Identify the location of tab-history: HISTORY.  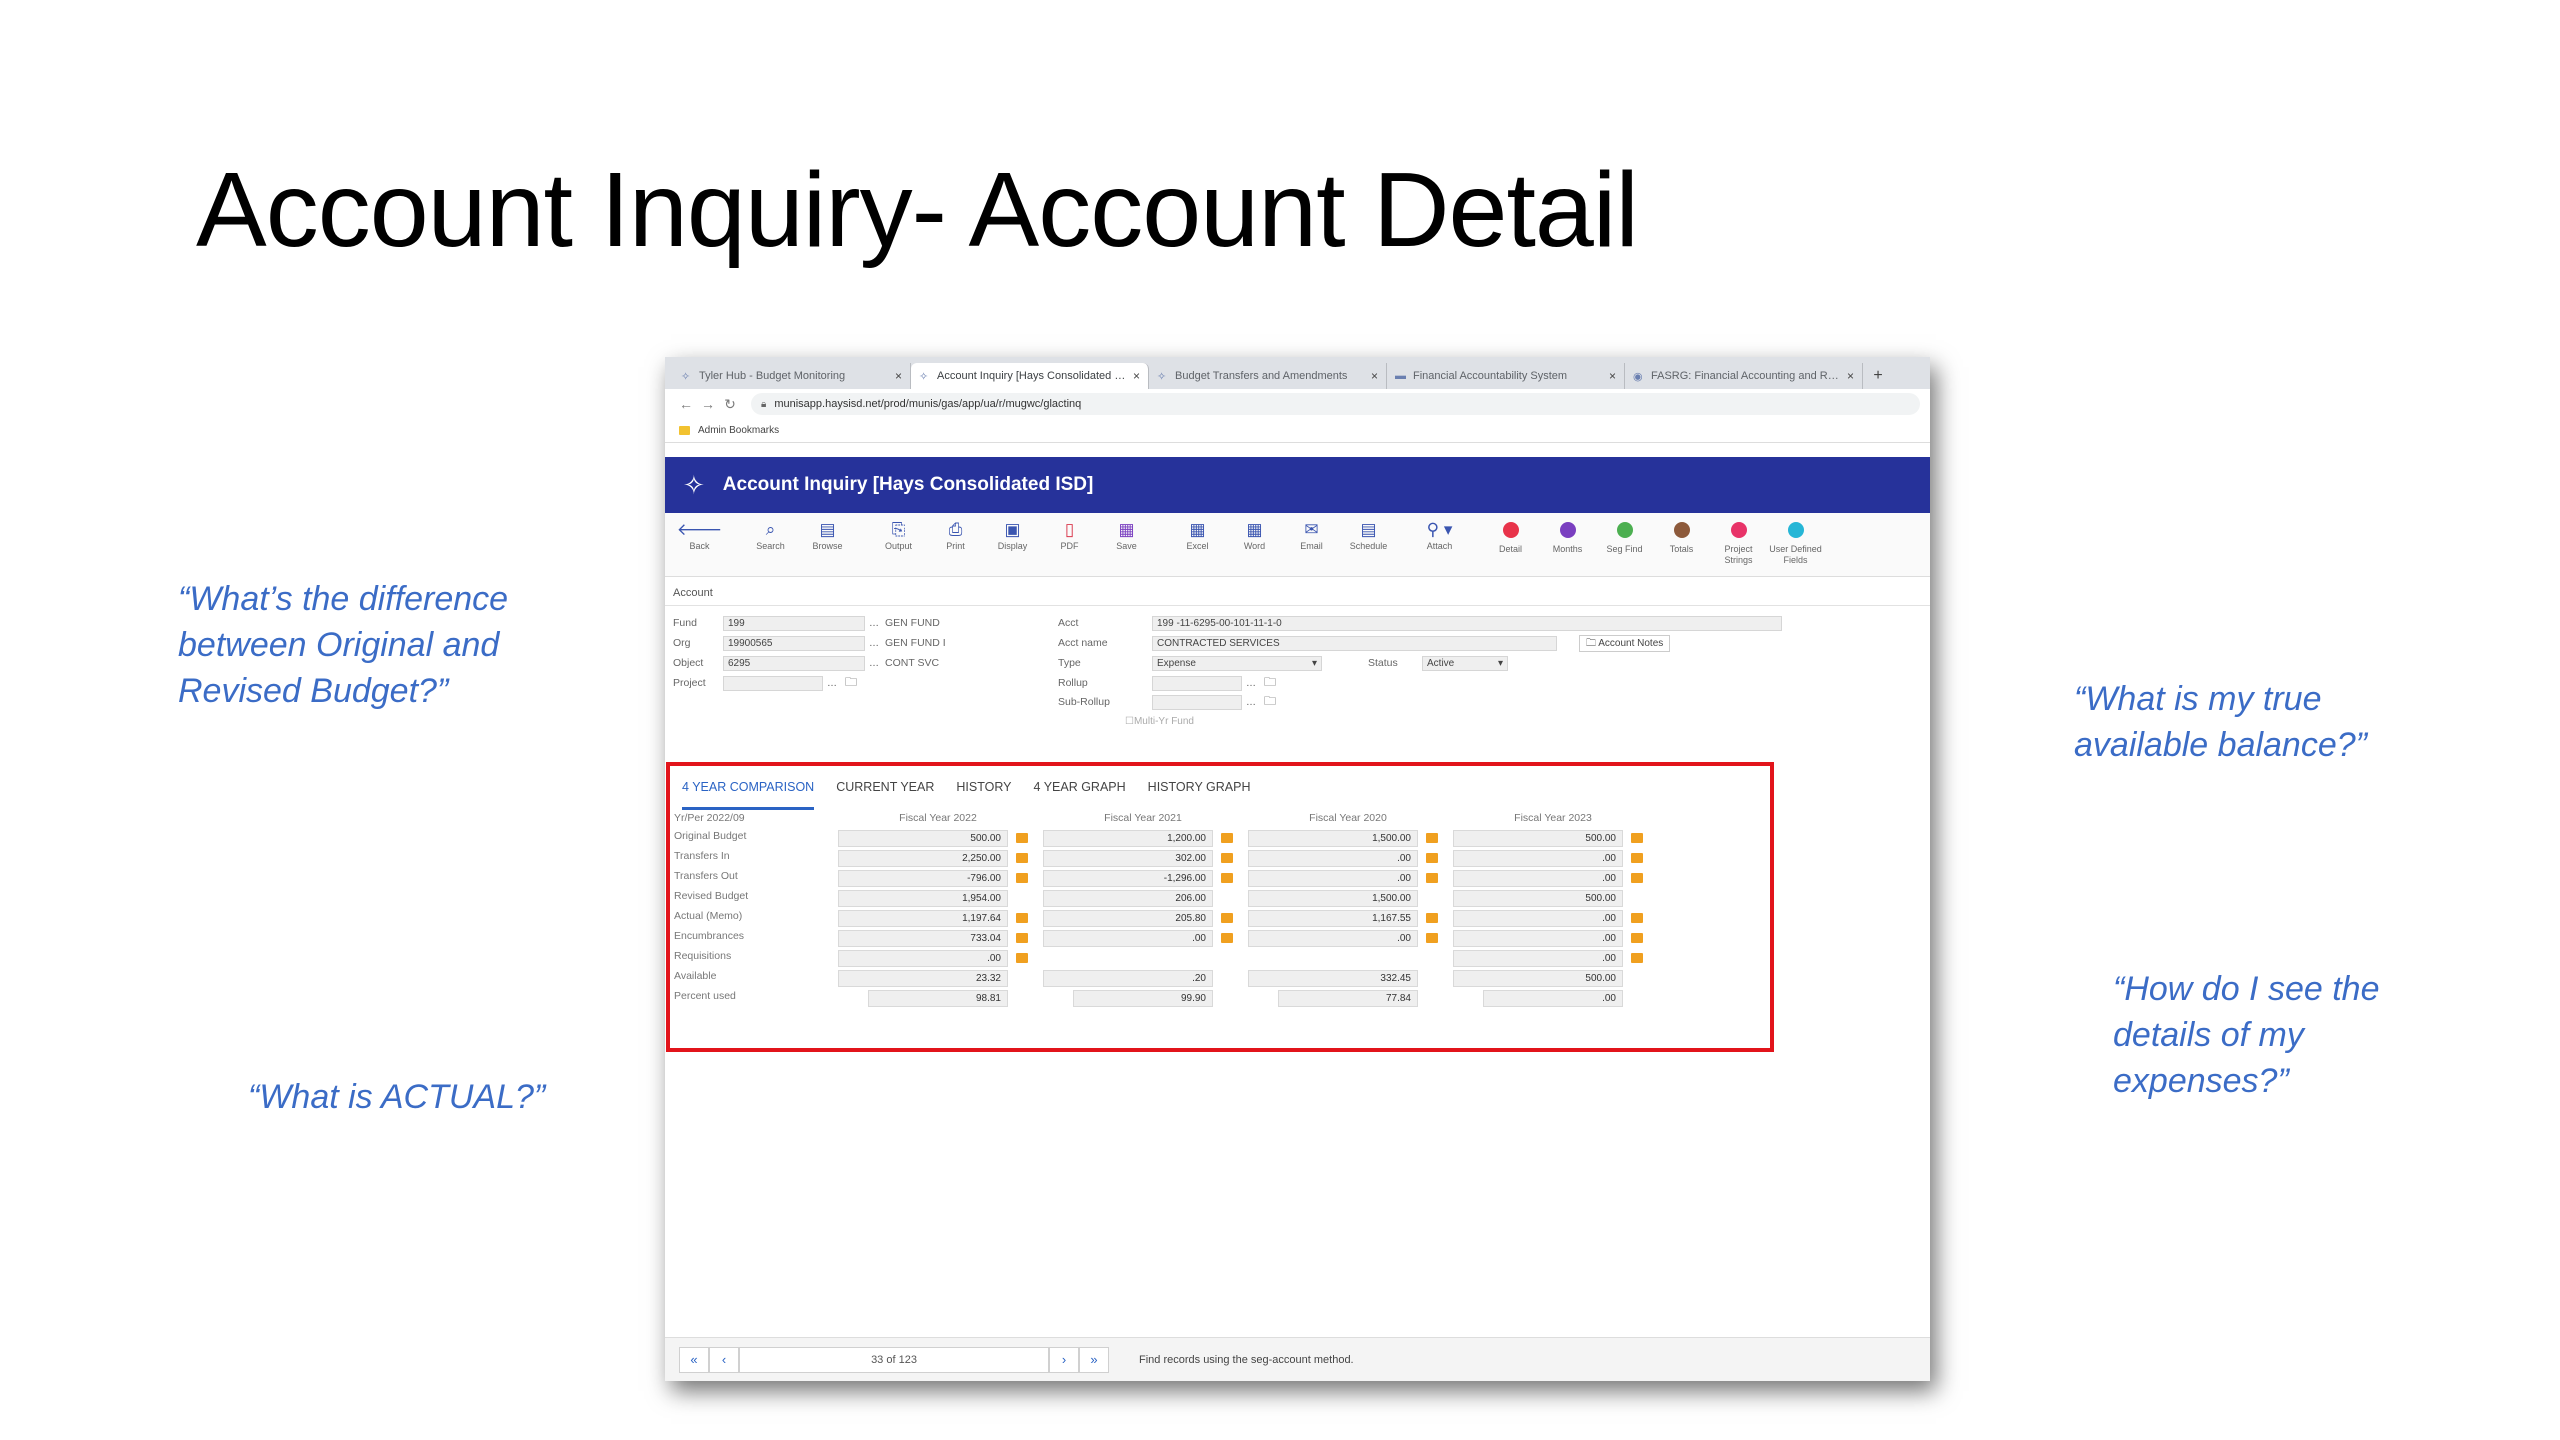
(983, 795).